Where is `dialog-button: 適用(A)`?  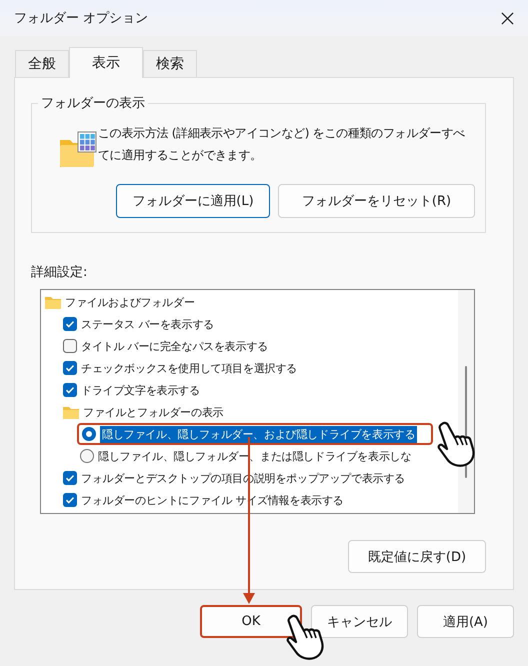
dialog-button: 適用(A) is located at coordinates (465, 621).